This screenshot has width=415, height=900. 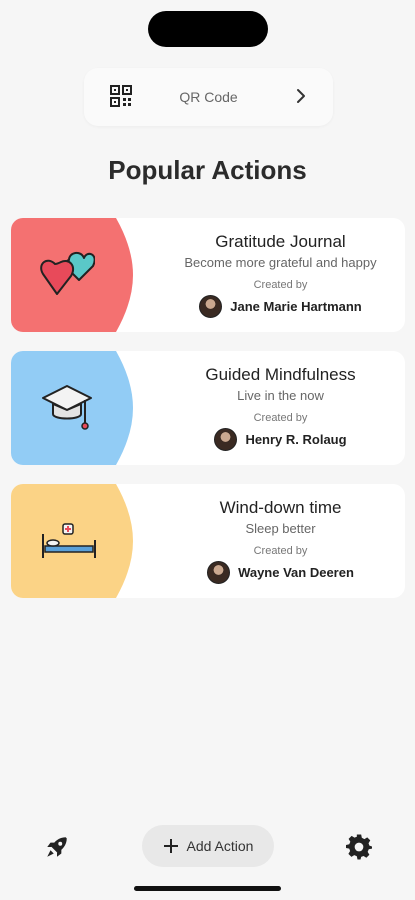 What do you see at coordinates (296, 439) in the screenshot?
I see `author-name: Henry R. Rolaug` at bounding box center [296, 439].